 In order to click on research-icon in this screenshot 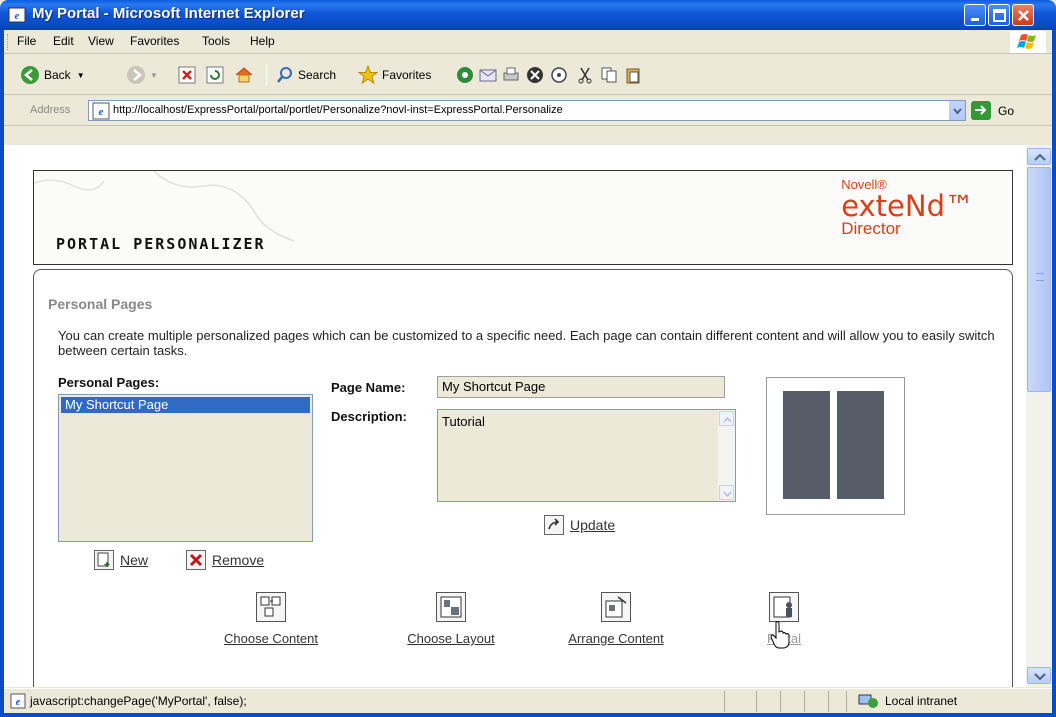, I will do `click(559, 75)`.